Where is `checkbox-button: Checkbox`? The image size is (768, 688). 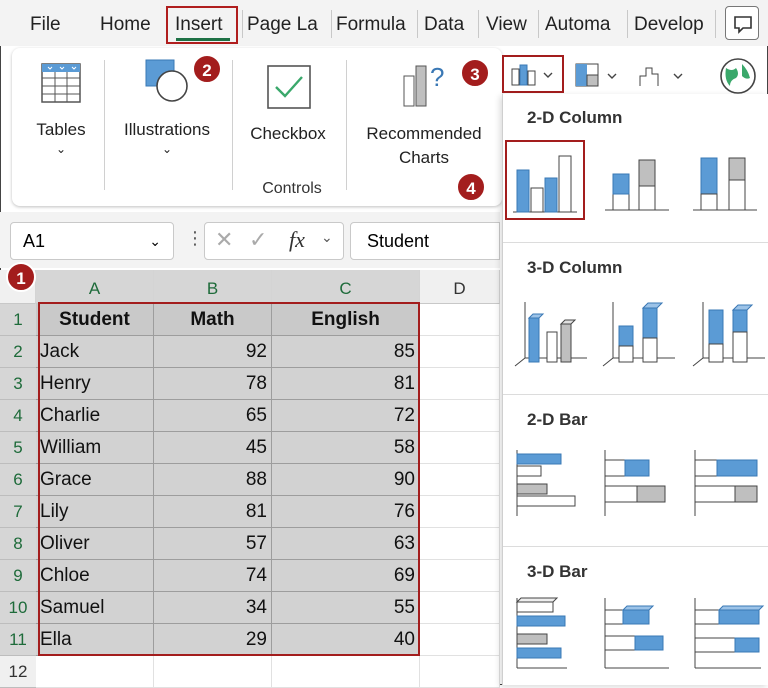 checkbox-button: Checkbox is located at coordinates (288, 109).